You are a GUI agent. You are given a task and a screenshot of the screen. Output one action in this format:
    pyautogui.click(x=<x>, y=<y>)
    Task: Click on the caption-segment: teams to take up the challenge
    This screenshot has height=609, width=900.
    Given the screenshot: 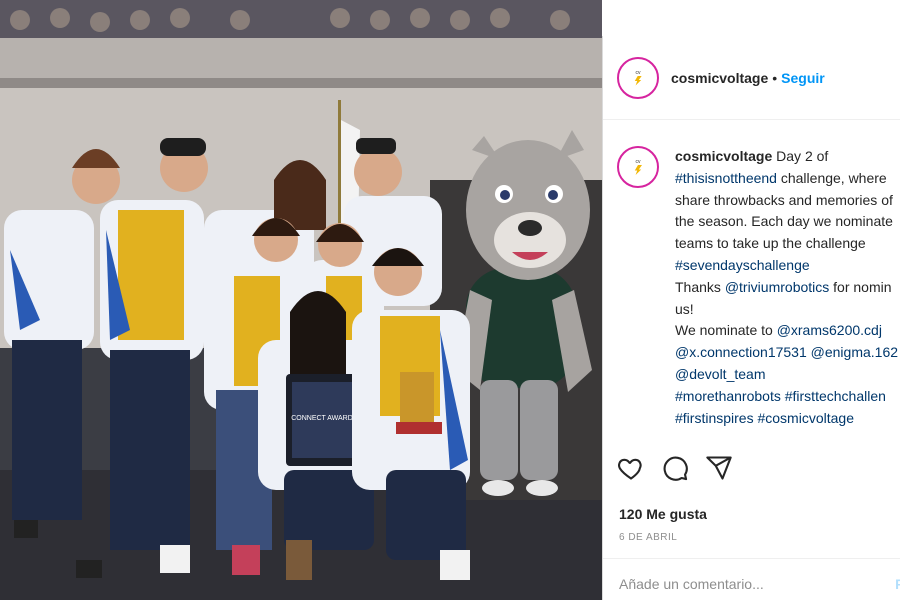 What is the action you would take?
    pyautogui.click(x=770, y=243)
    